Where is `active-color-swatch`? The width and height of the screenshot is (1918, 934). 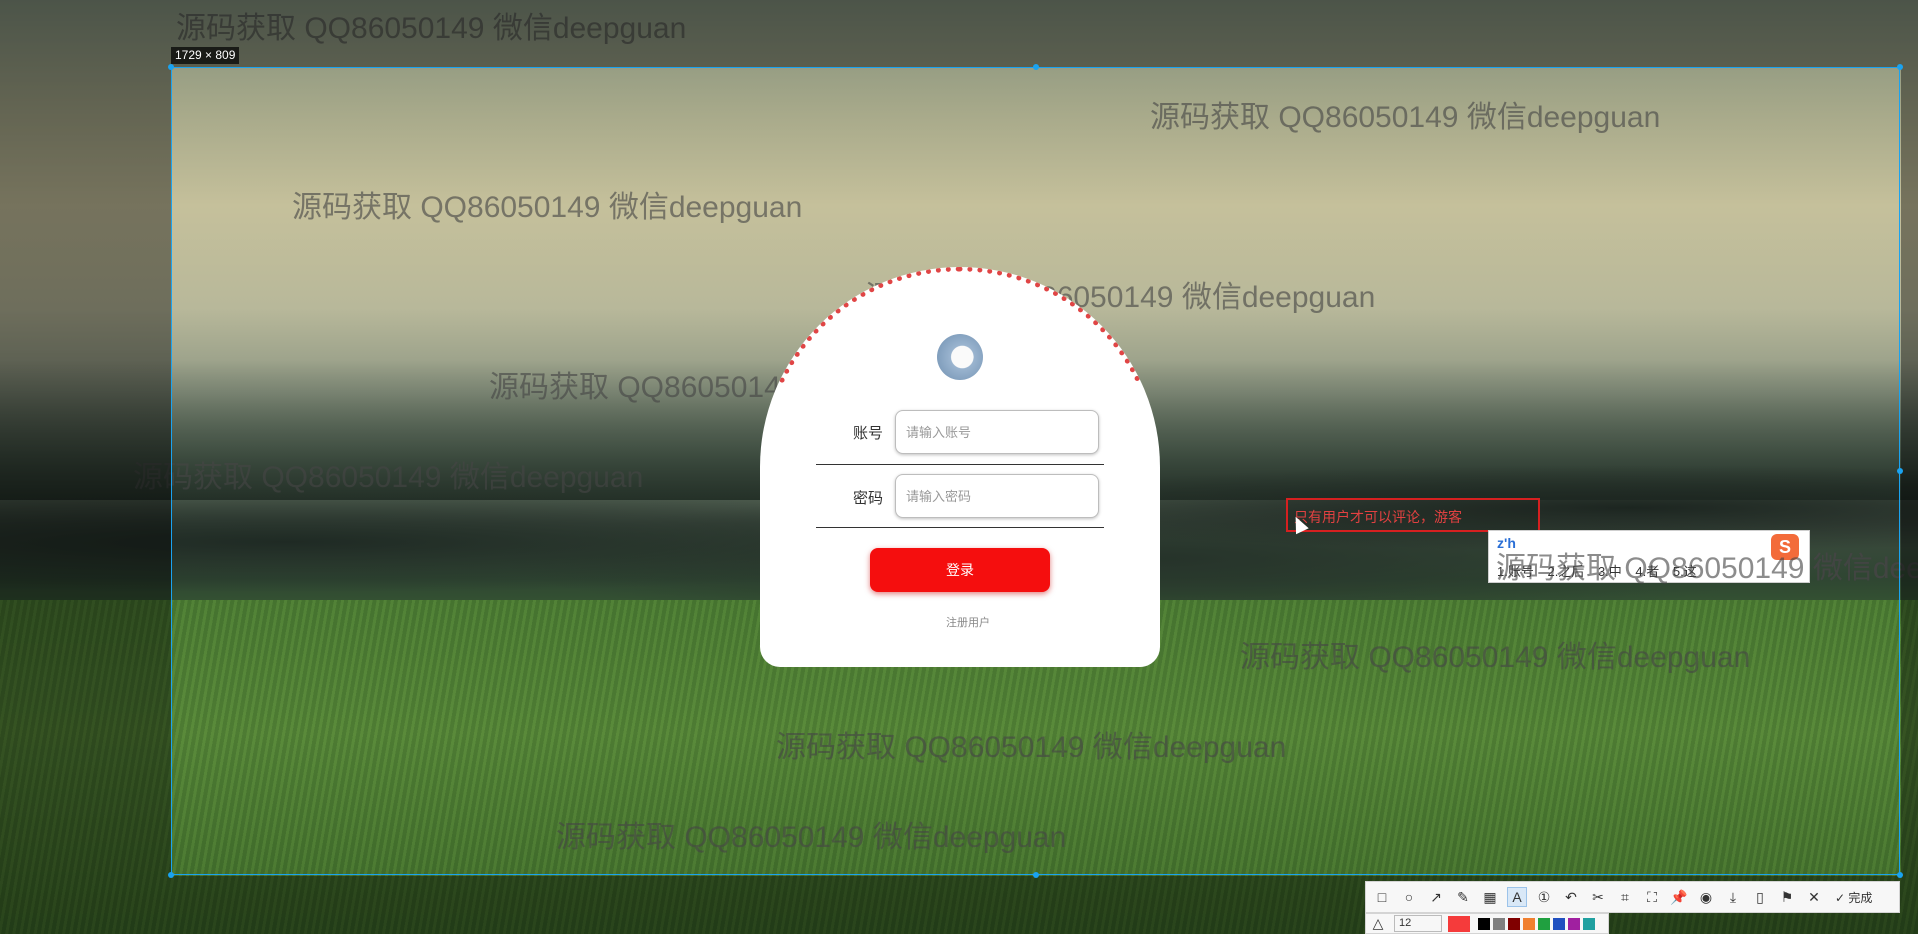 active-color-swatch is located at coordinates (1459, 923).